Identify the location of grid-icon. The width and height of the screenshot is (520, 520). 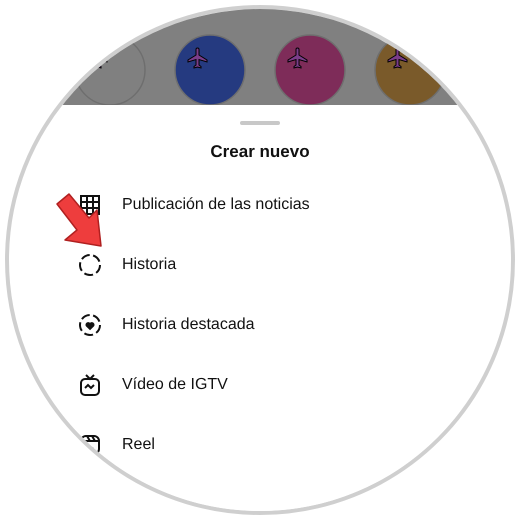
(90, 205).